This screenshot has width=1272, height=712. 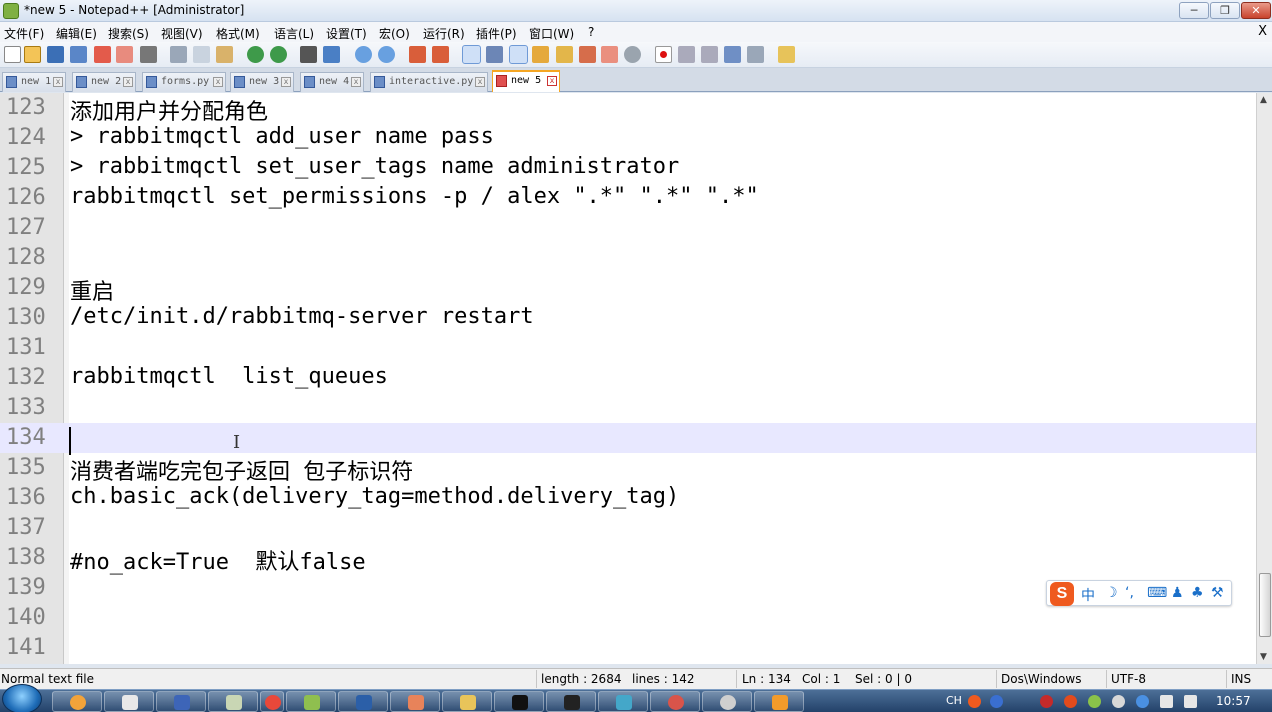 I want to click on punctuation-icon: ‘,, so click(x=1129, y=593).